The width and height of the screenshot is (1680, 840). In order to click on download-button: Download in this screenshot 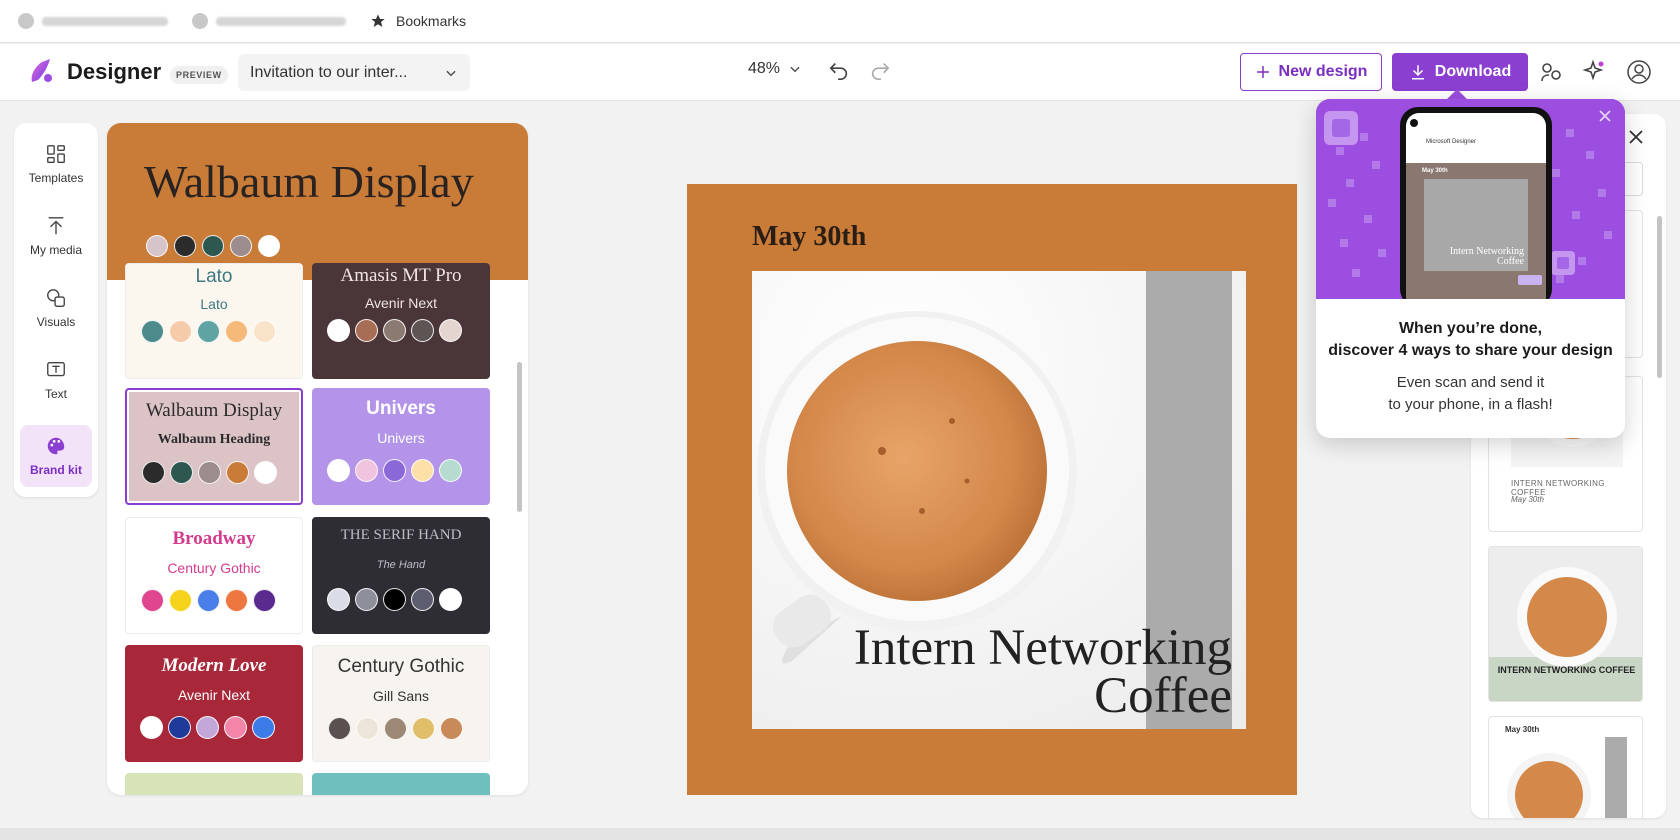, I will do `click(1460, 72)`.